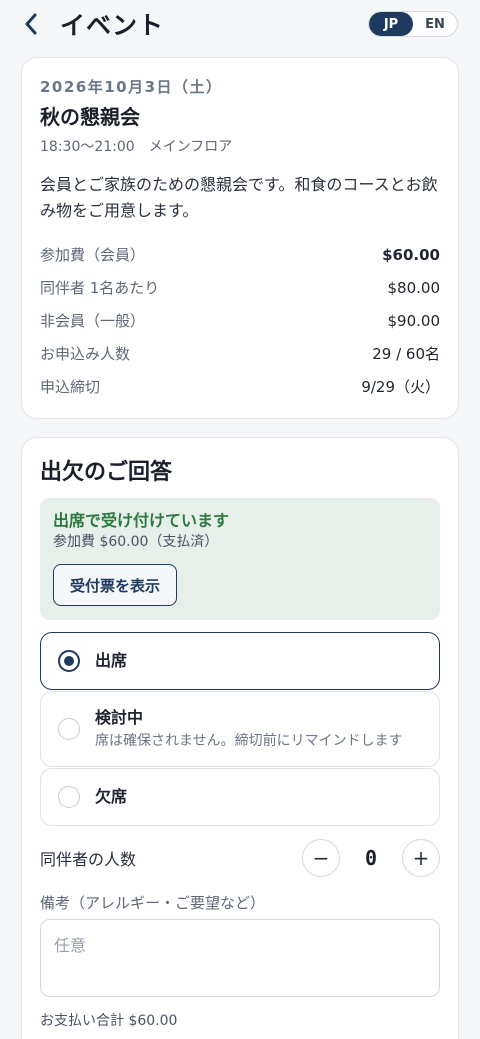 The height and width of the screenshot is (1039, 480). What do you see at coordinates (240, 147) in the screenshot?
I see `event-meta: 18:30〜21:00 メインフロア` at bounding box center [240, 147].